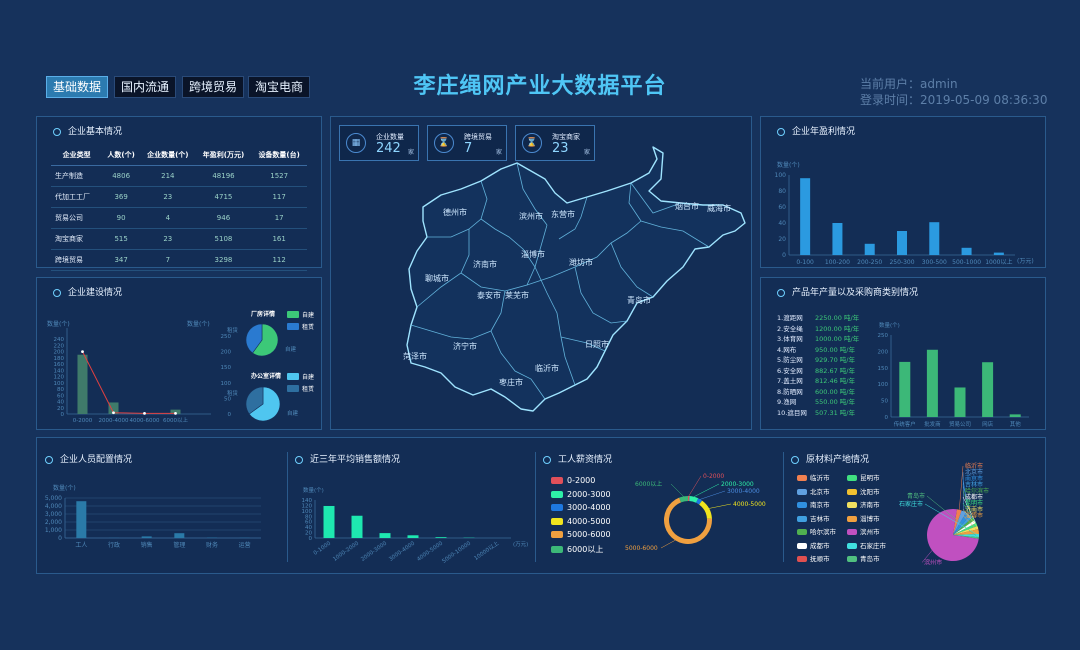 This screenshot has height=650, width=1080. I want to click on y-tick-label: 4,000, so click(53, 506).